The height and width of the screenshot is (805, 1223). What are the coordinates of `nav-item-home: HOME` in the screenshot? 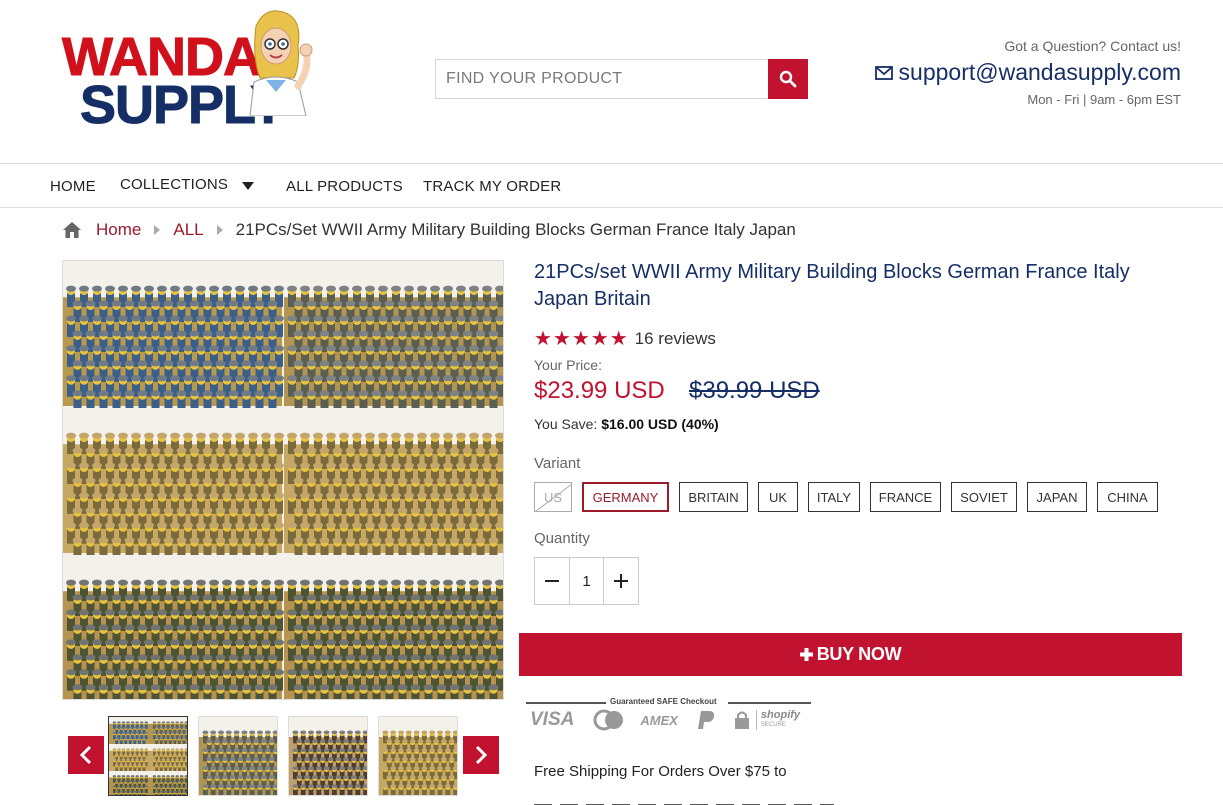 It's located at (73, 186).